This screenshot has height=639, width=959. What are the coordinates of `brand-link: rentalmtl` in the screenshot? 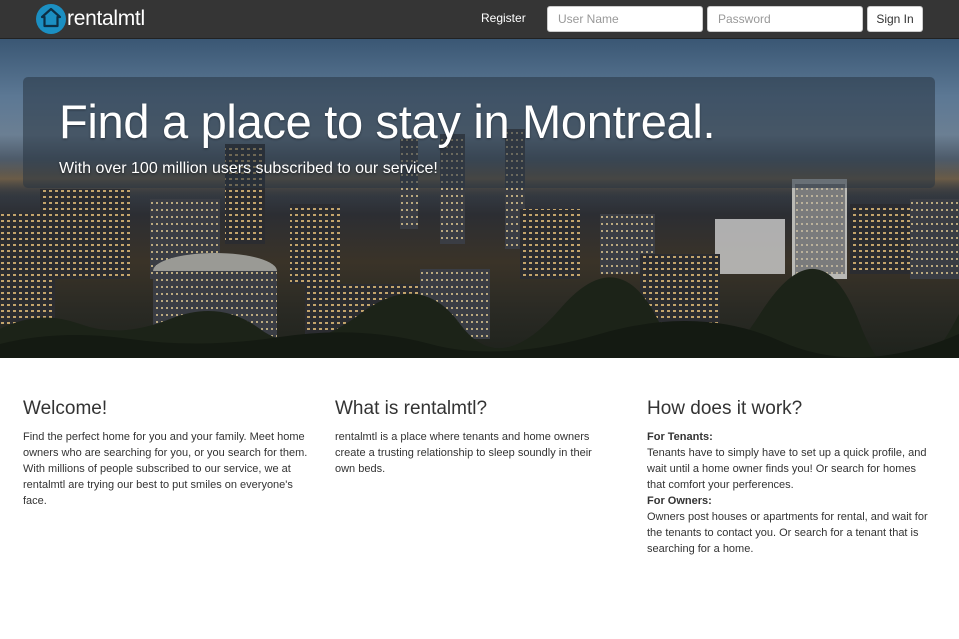 It's located at (90, 19).